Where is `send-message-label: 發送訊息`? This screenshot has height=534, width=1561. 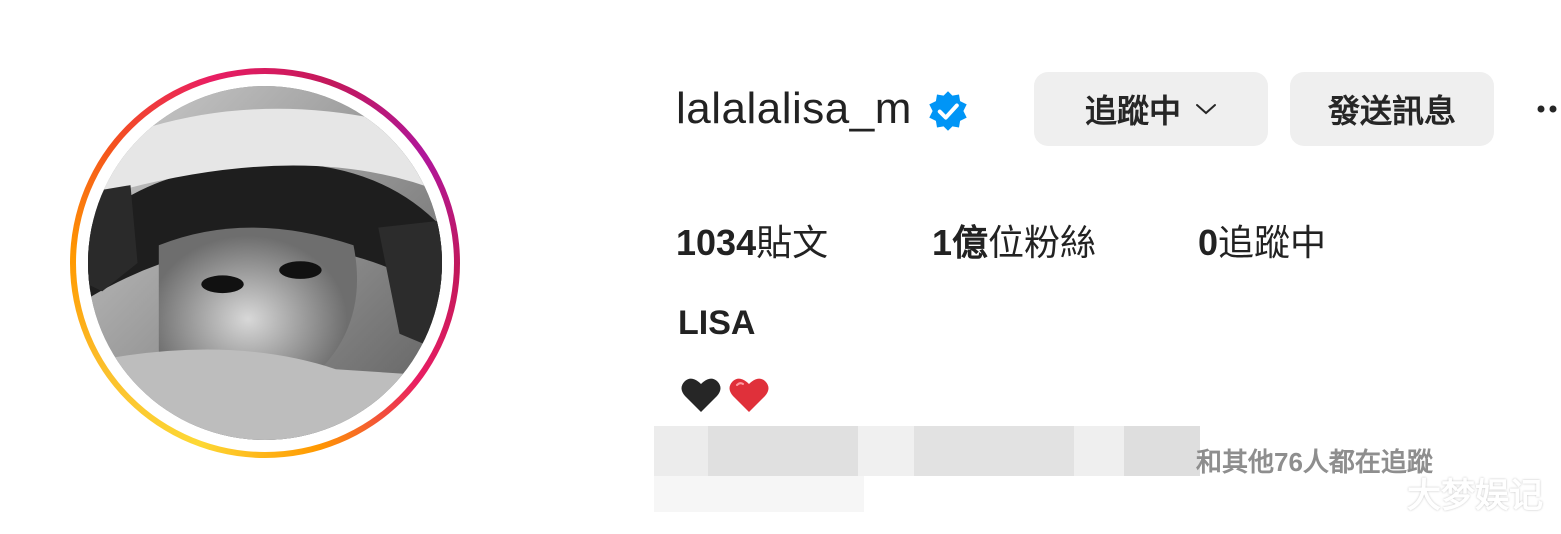 send-message-label: 發送訊息 is located at coordinates (1391, 111).